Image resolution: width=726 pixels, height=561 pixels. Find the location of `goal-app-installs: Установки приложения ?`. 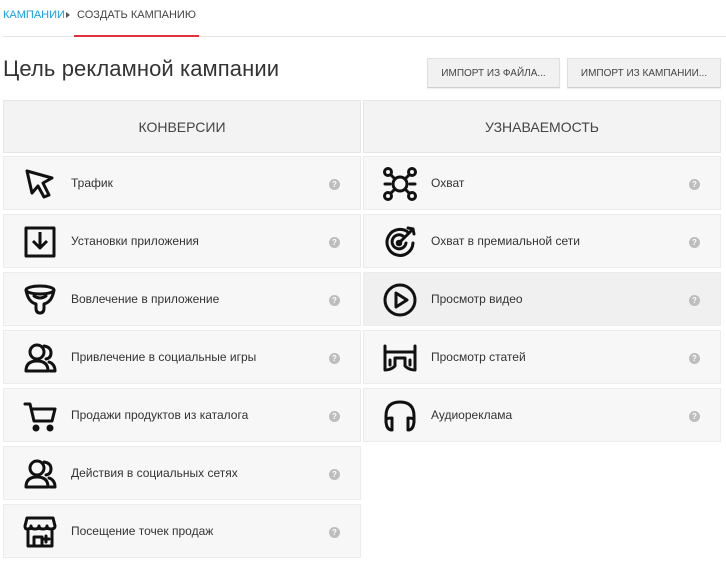

goal-app-installs: Установки приложения ? is located at coordinates (182, 241).